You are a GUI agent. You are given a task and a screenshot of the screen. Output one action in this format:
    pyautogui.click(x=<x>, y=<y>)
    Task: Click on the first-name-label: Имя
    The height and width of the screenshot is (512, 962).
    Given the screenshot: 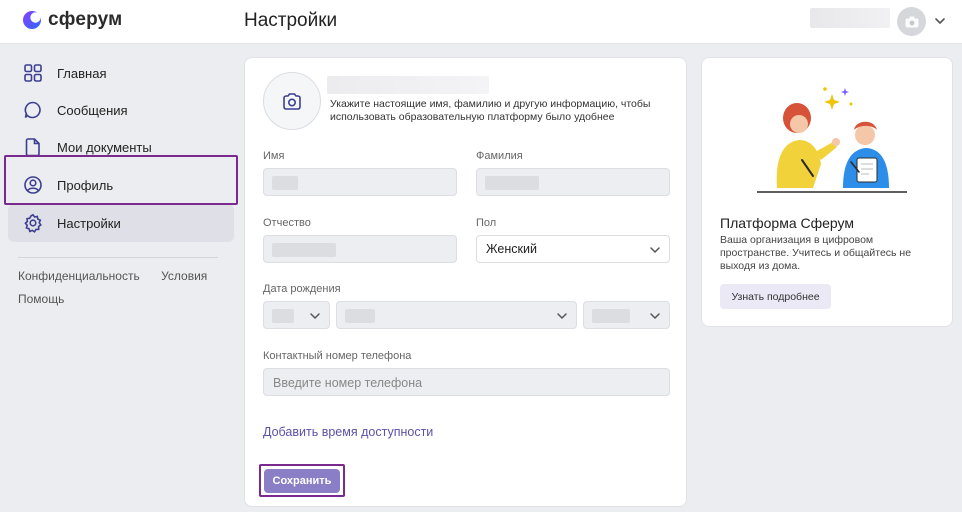 What is the action you would take?
    pyautogui.click(x=274, y=156)
    